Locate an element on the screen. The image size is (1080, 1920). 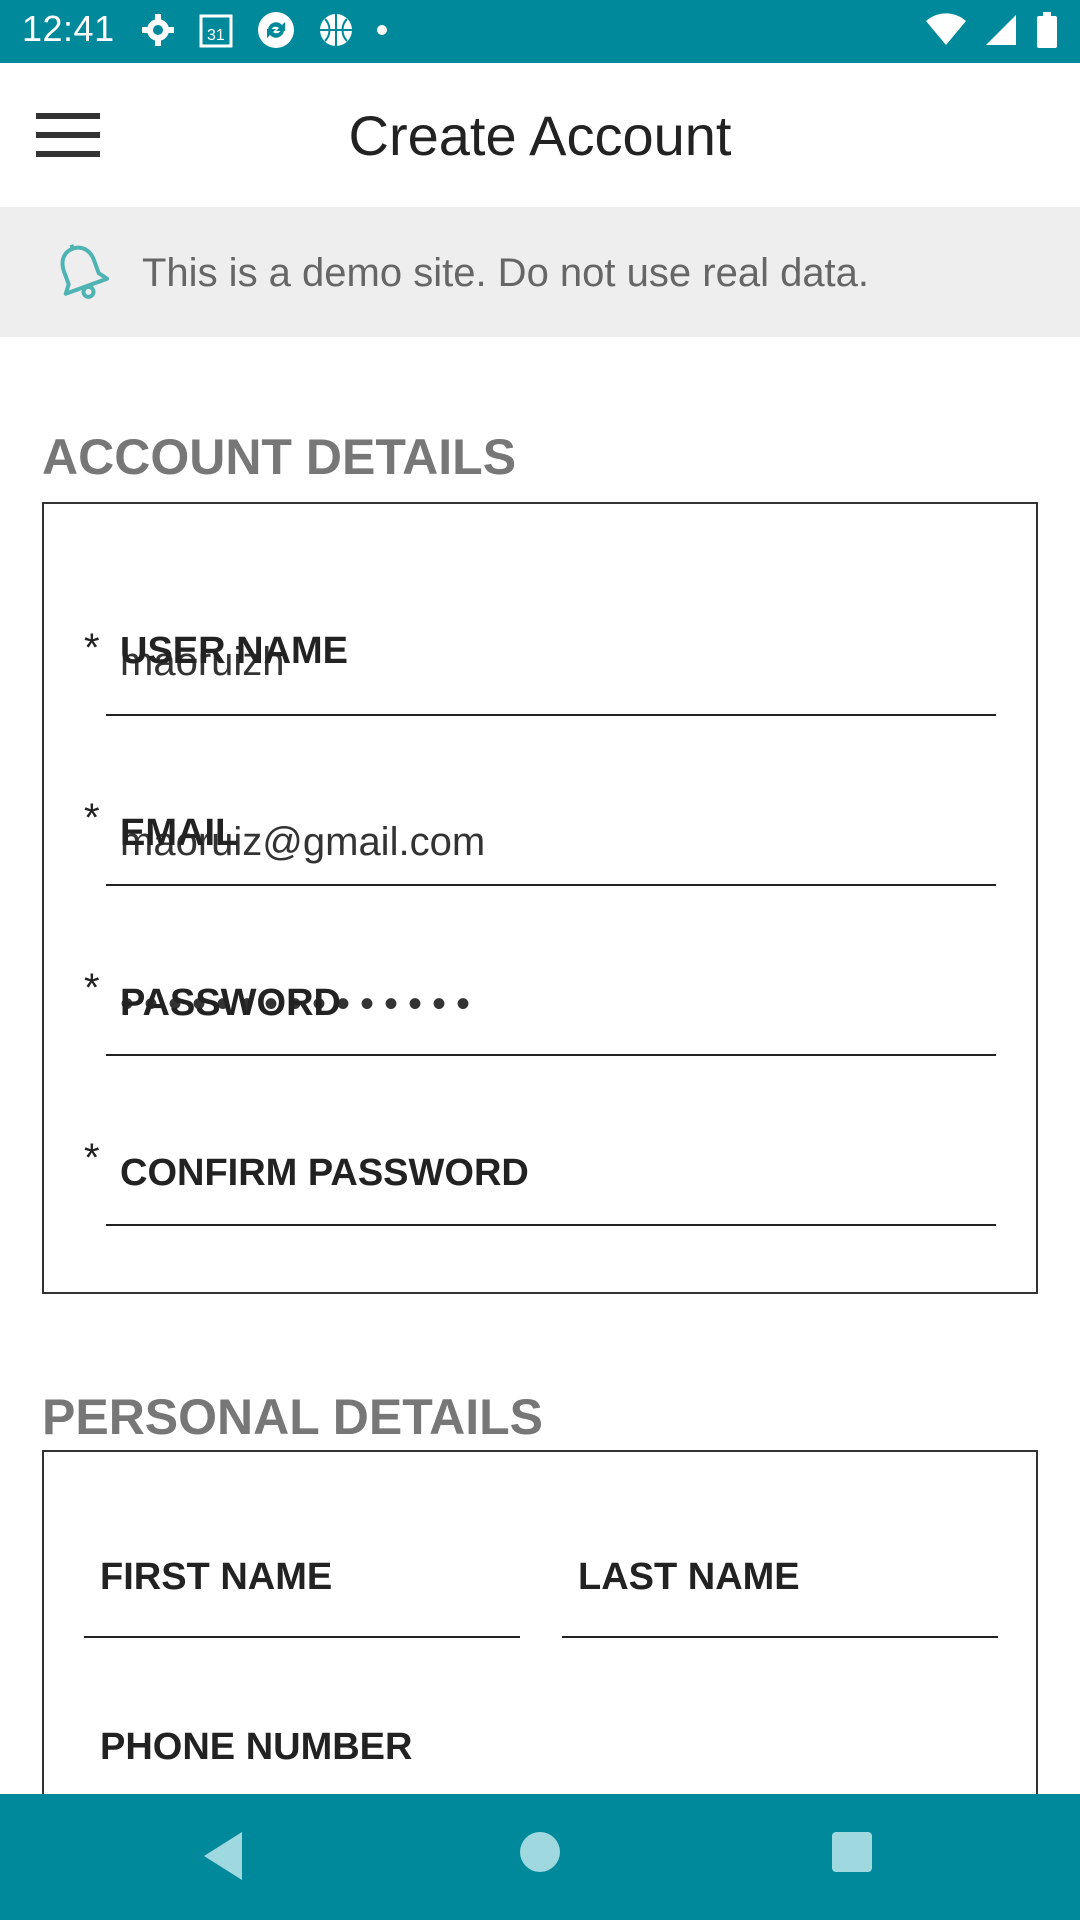
notification-icons: 31 is located at coordinates (264, 32).